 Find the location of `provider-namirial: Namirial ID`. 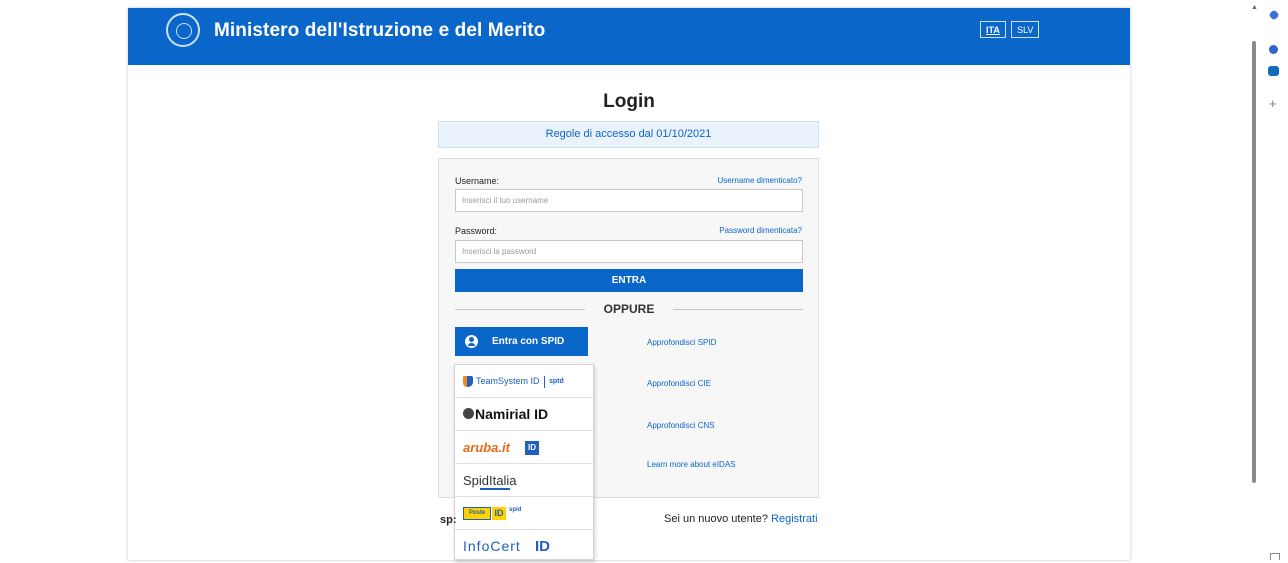

provider-namirial: Namirial ID is located at coordinates (524, 414).